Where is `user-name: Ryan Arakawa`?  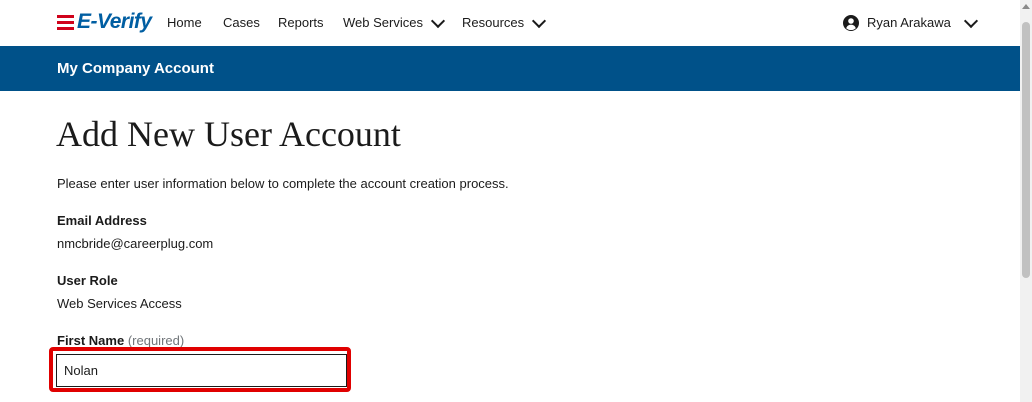
user-name: Ryan Arakawa is located at coordinates (909, 22).